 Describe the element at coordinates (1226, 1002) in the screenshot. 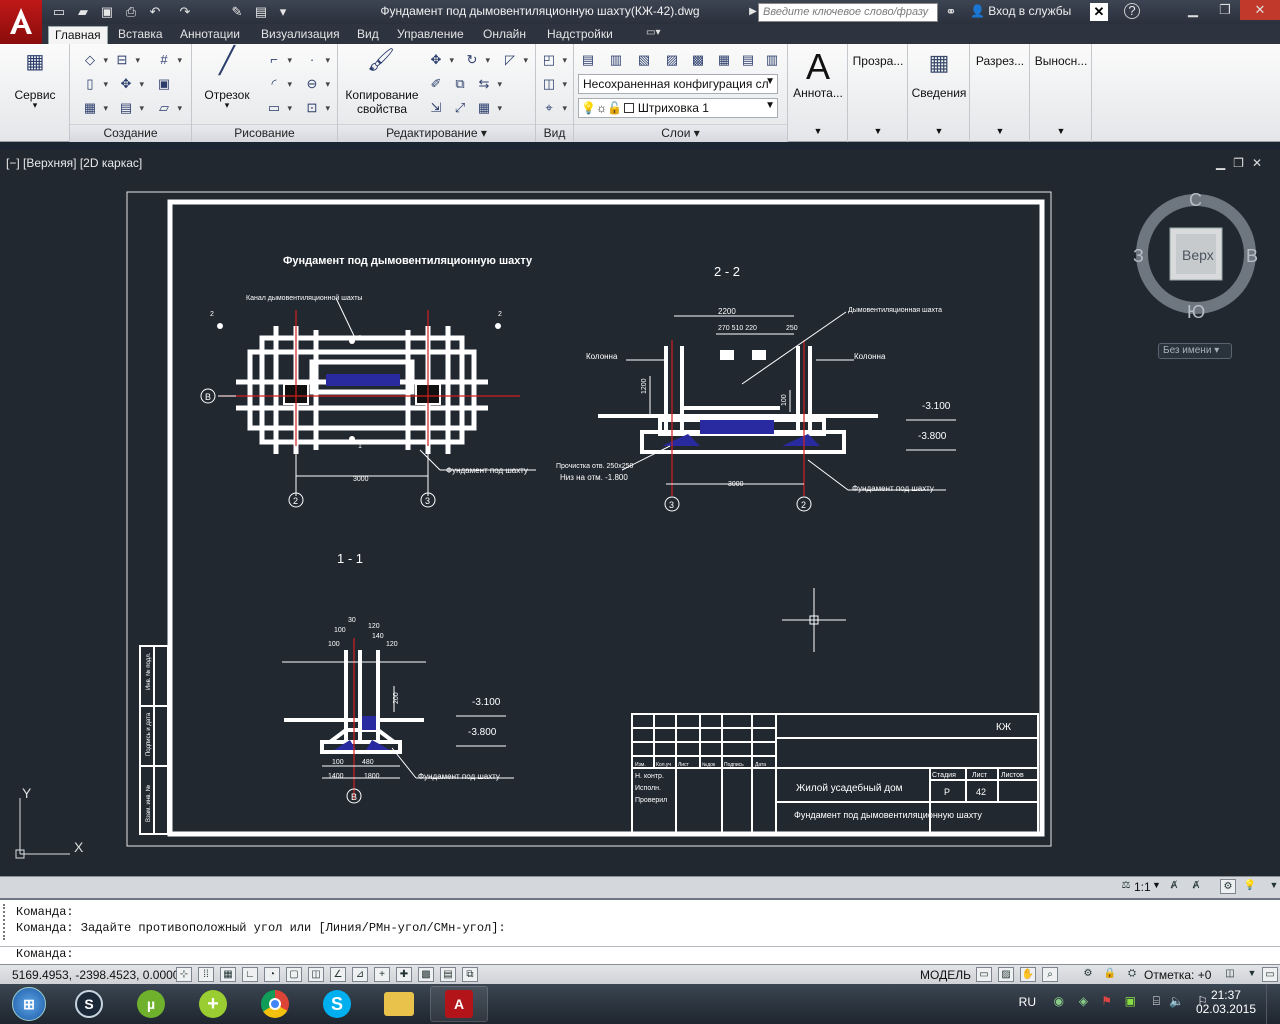

I see `tray-clock: 21:37 02.03.2015` at that location.